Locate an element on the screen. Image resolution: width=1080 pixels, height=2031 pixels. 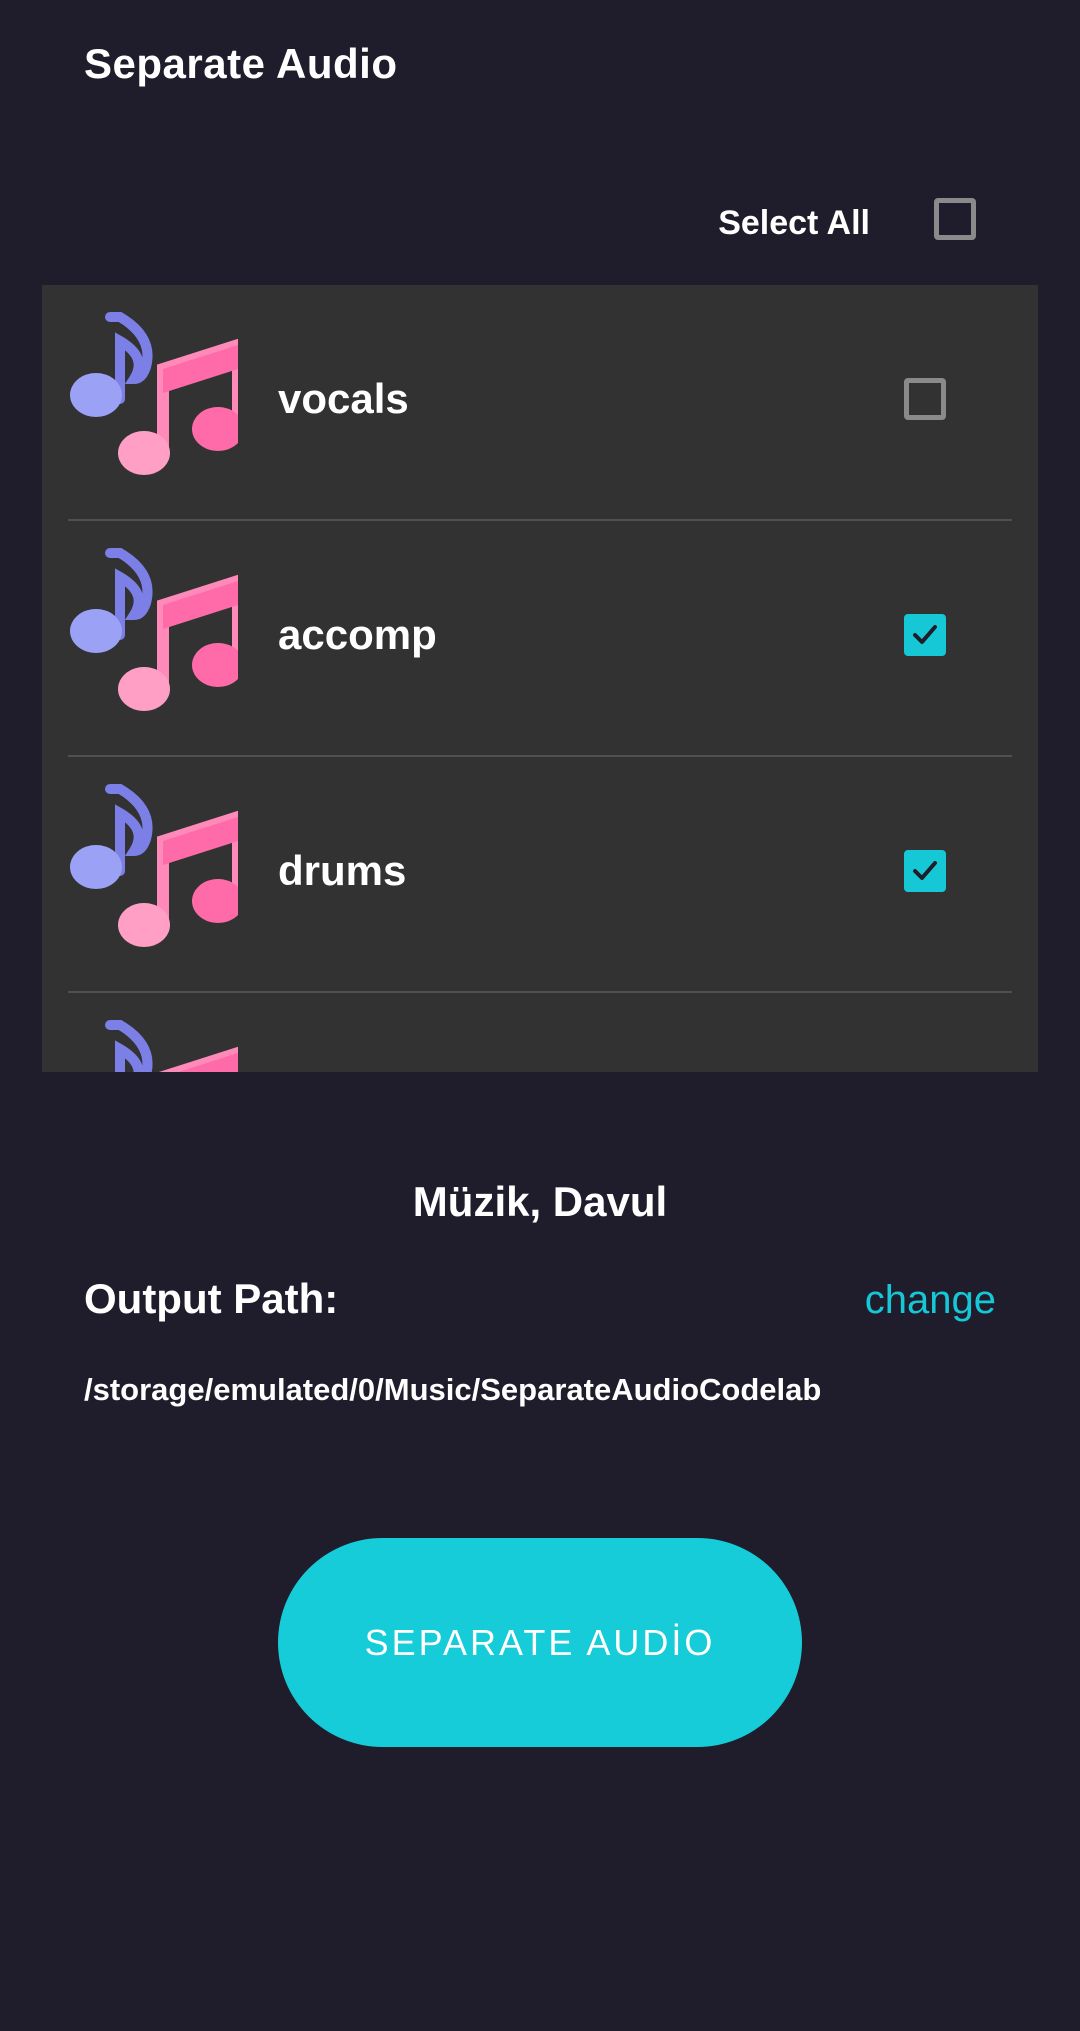
change-path-link: change is located at coordinates (930, 1300).